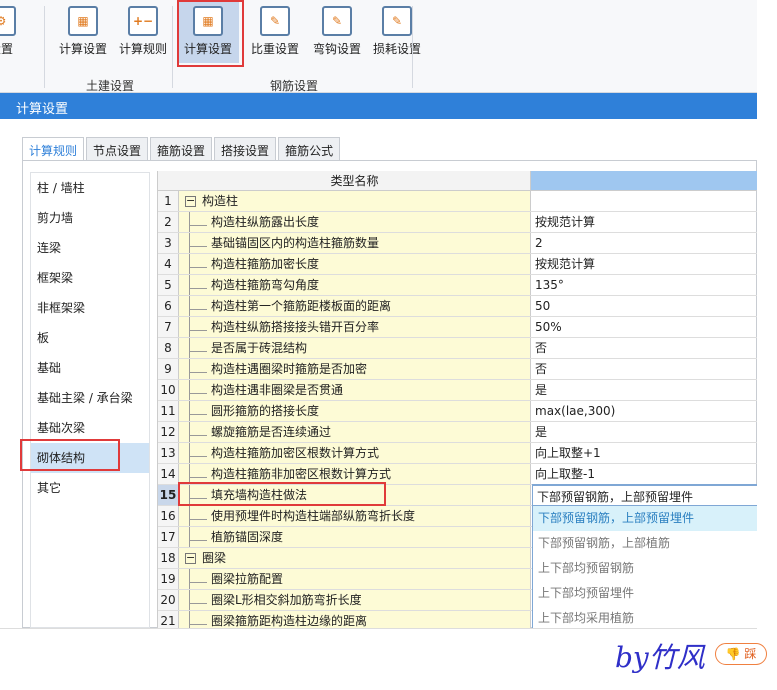  I want to click on row-name: 构造柱箍筋加密长度, so click(355, 264).